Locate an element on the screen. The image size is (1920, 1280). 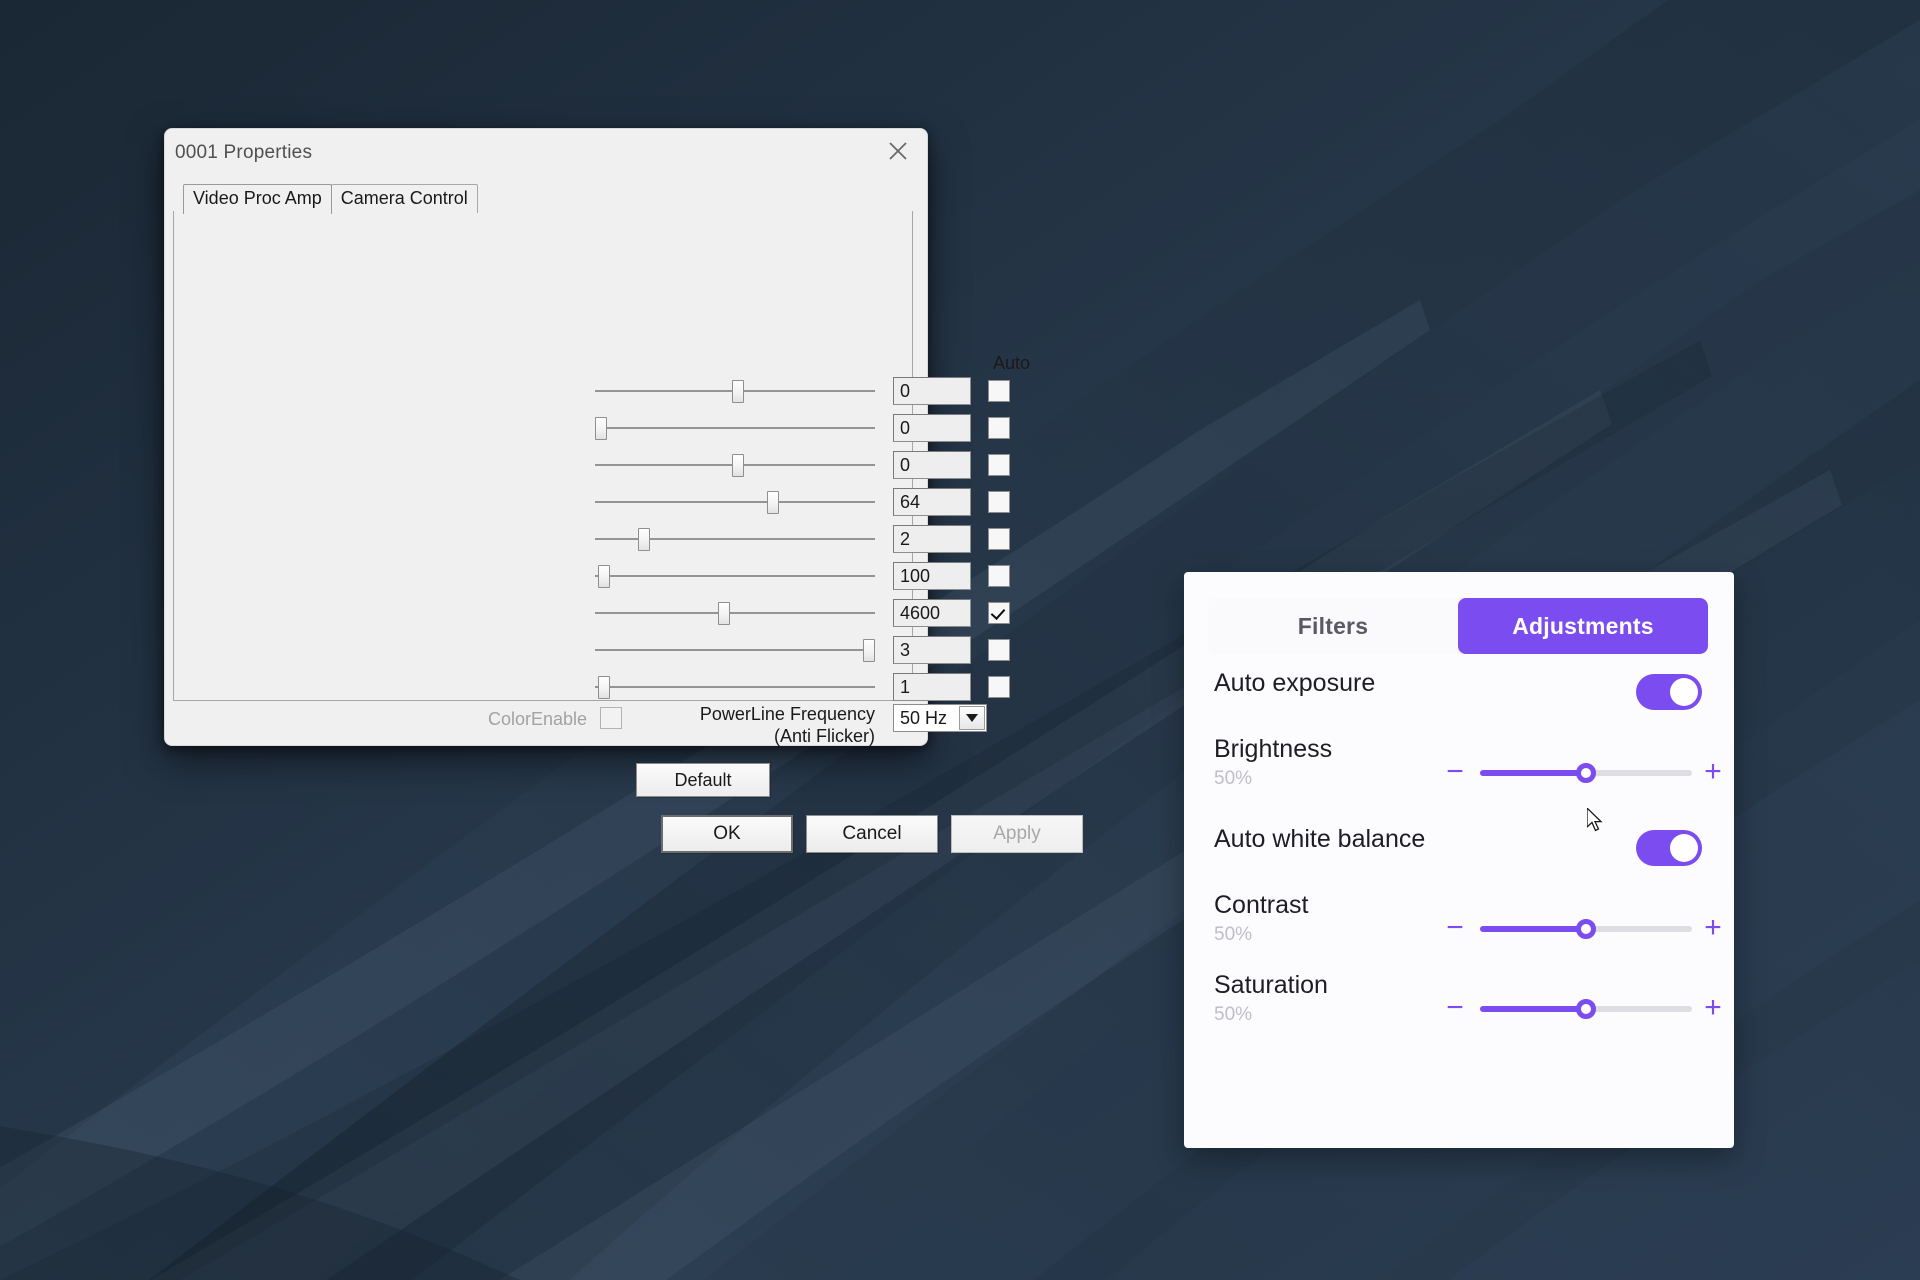
adjustment-label-group: Auto exposure is located at coordinates (1294, 683).